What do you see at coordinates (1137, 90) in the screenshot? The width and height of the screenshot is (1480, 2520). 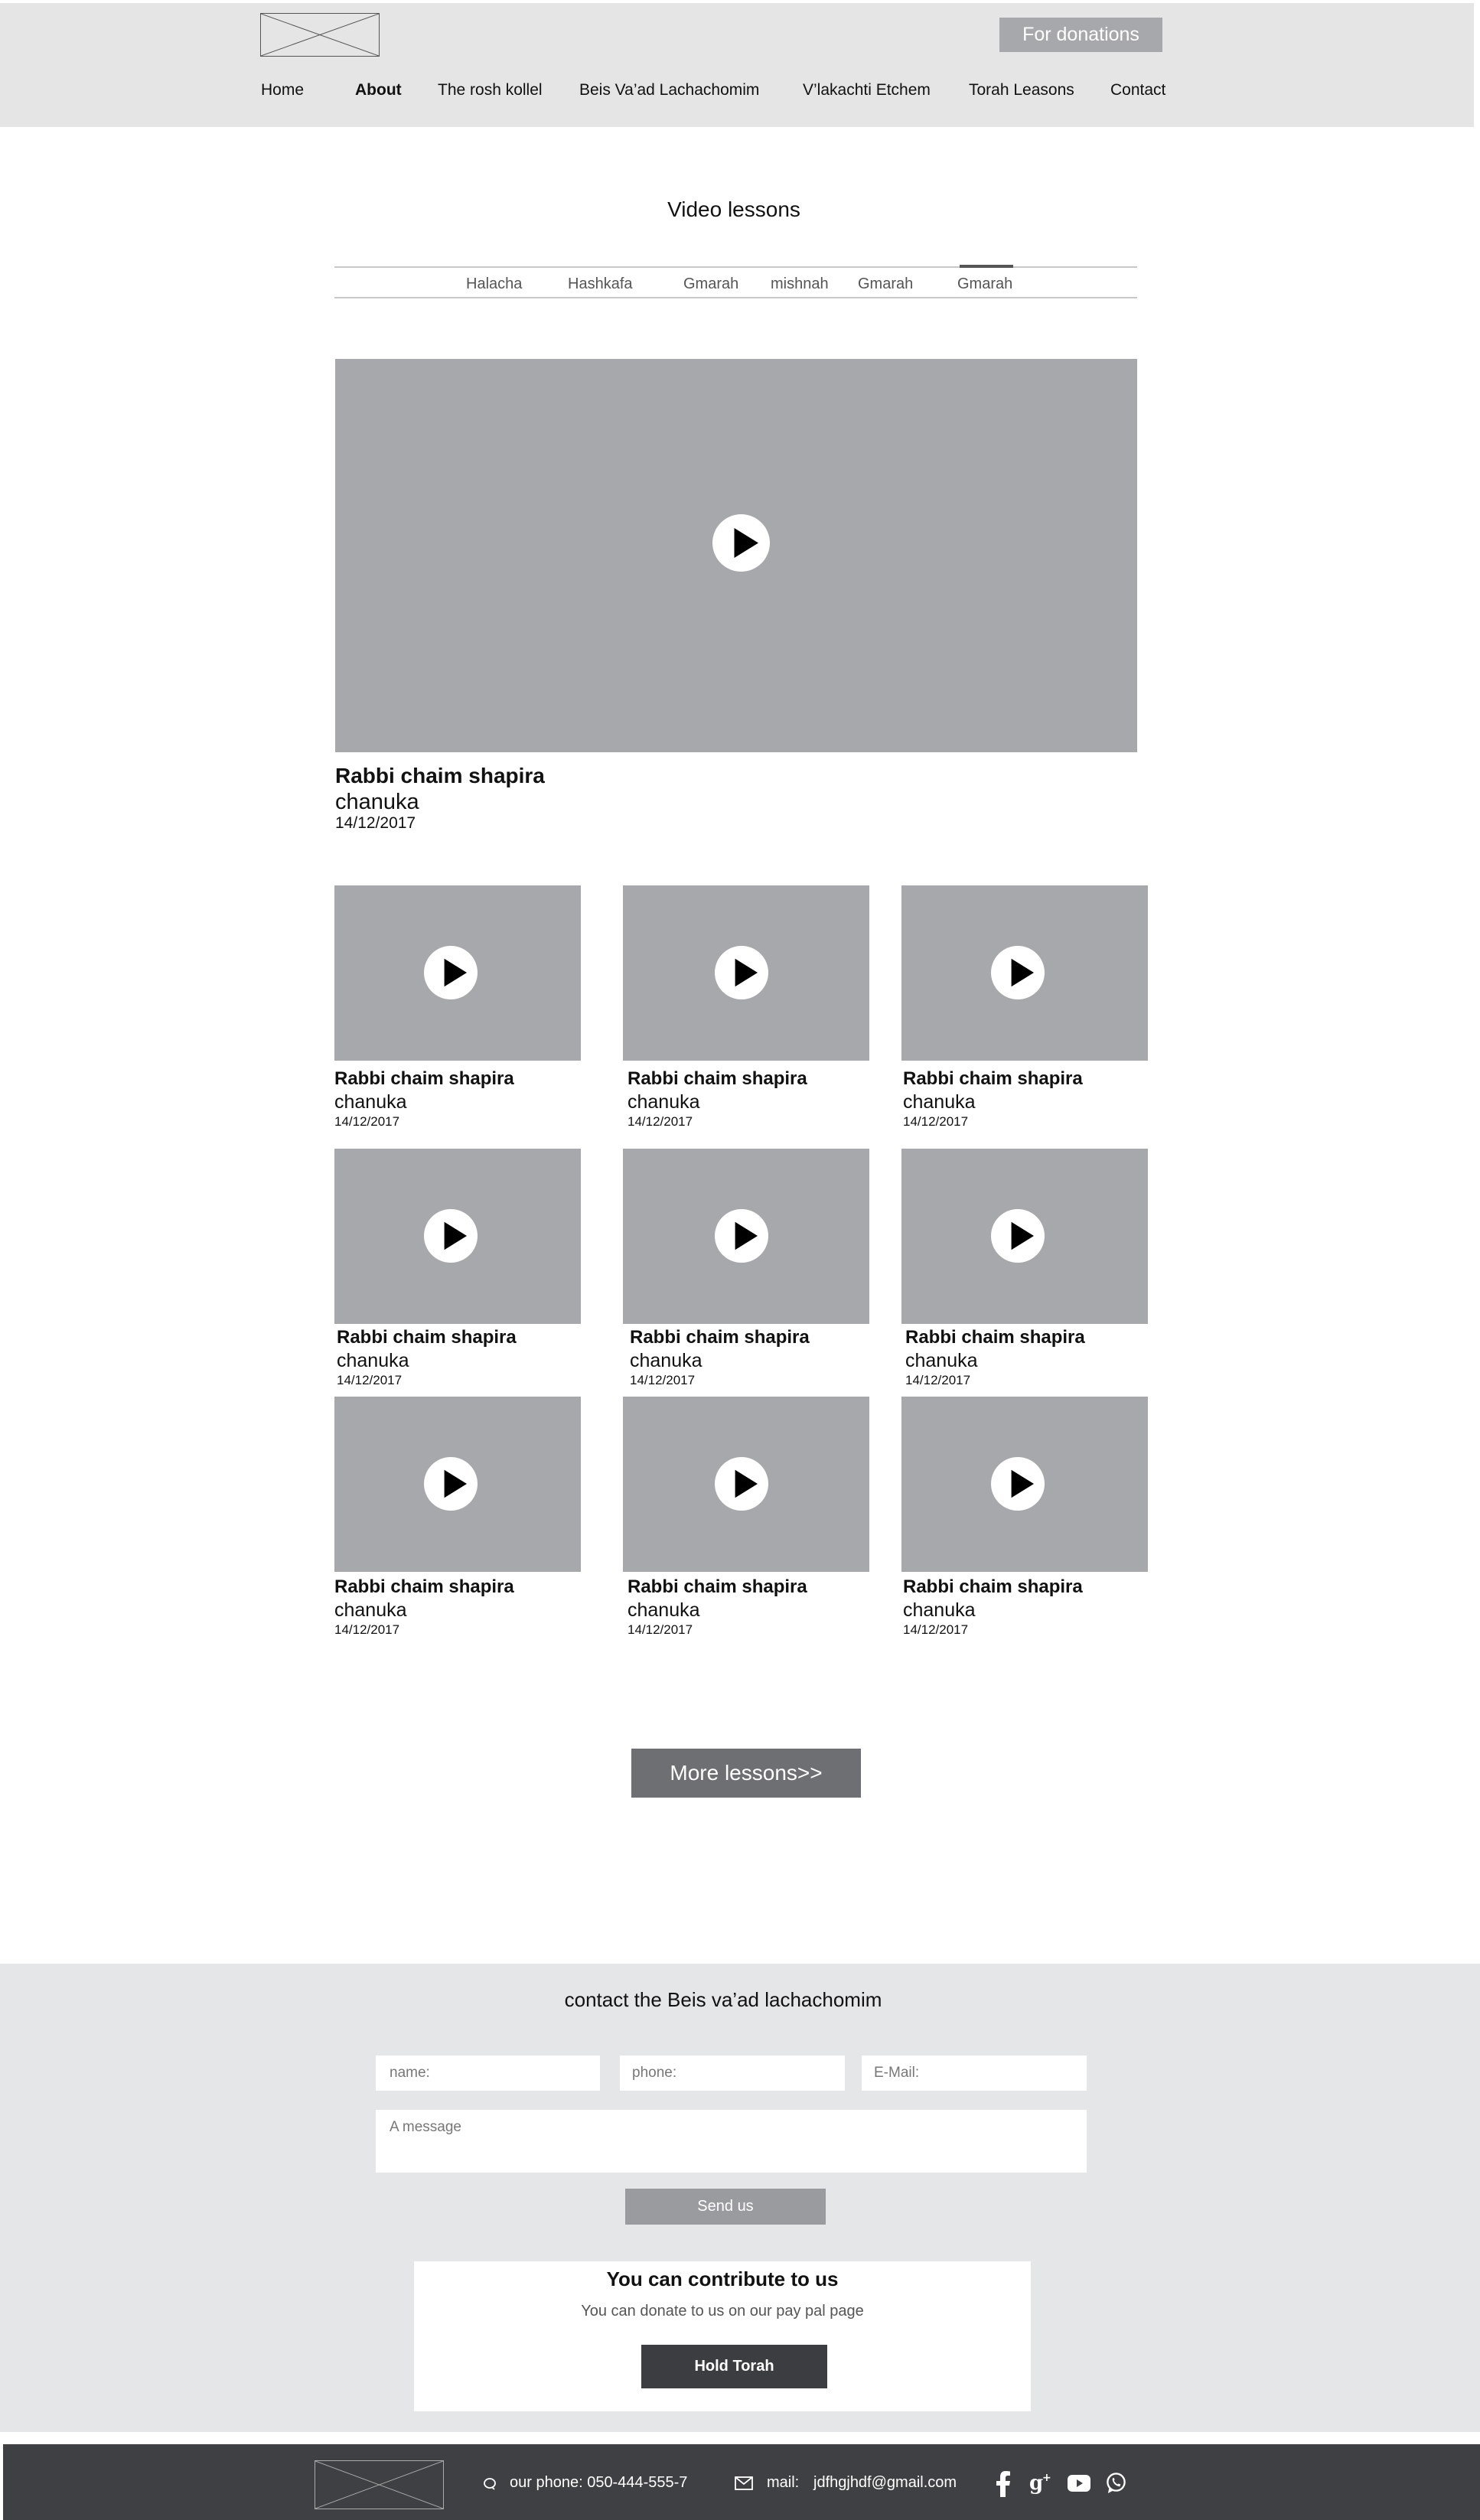 I see `nav-contact: Contact` at bounding box center [1137, 90].